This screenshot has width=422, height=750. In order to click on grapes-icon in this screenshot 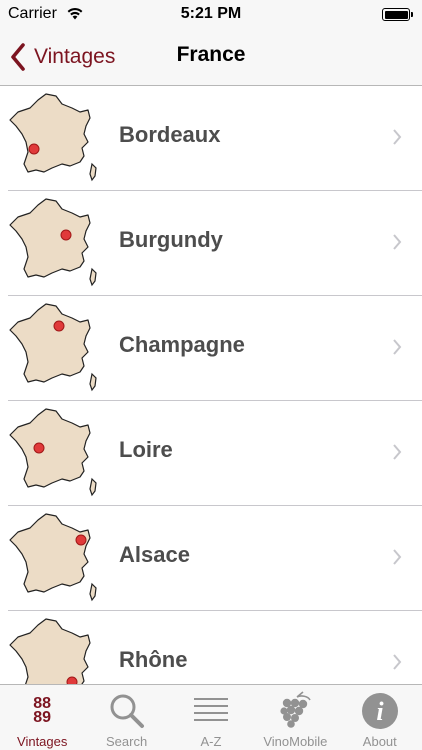, I will do `click(295, 711)`.